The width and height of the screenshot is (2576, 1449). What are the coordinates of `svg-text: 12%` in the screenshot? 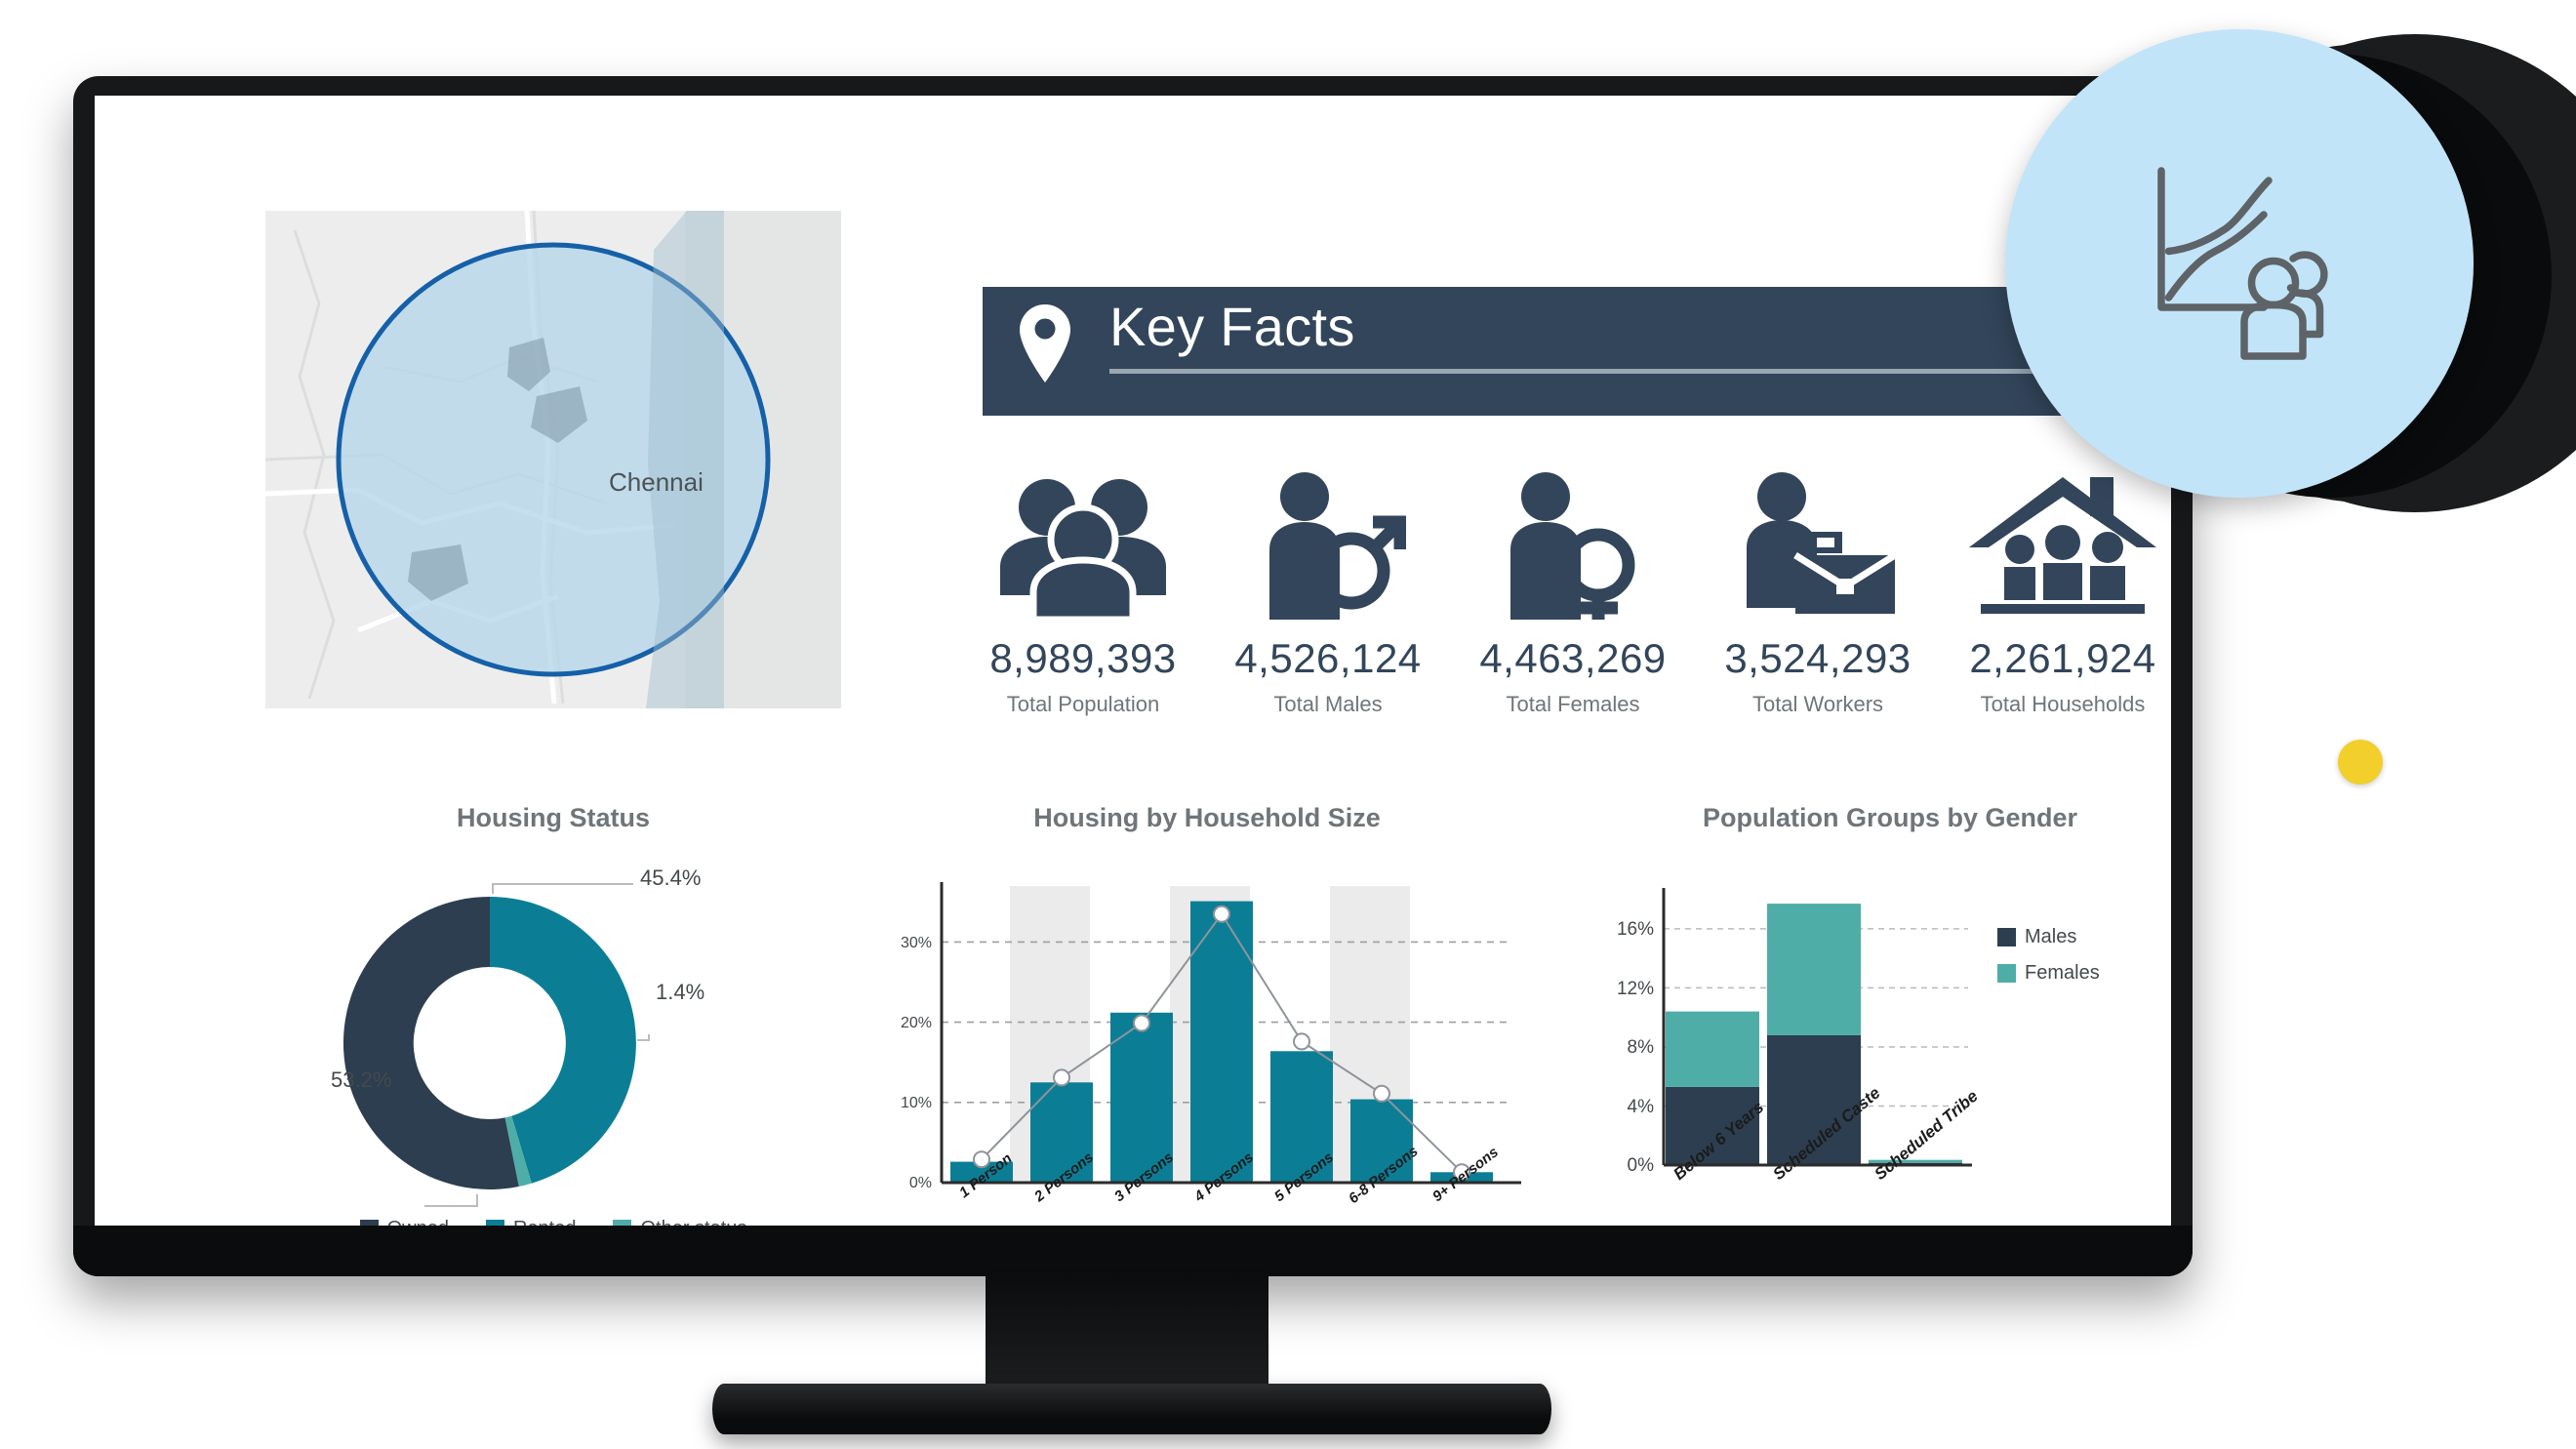 It's located at (1635, 989).